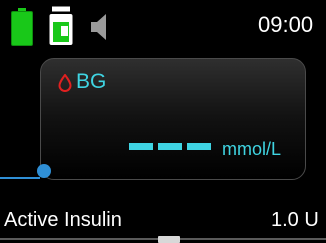 The height and width of the screenshot is (243, 326). Describe the element at coordinates (170, 147) in the screenshot. I see `bg-value-placeholder` at that location.